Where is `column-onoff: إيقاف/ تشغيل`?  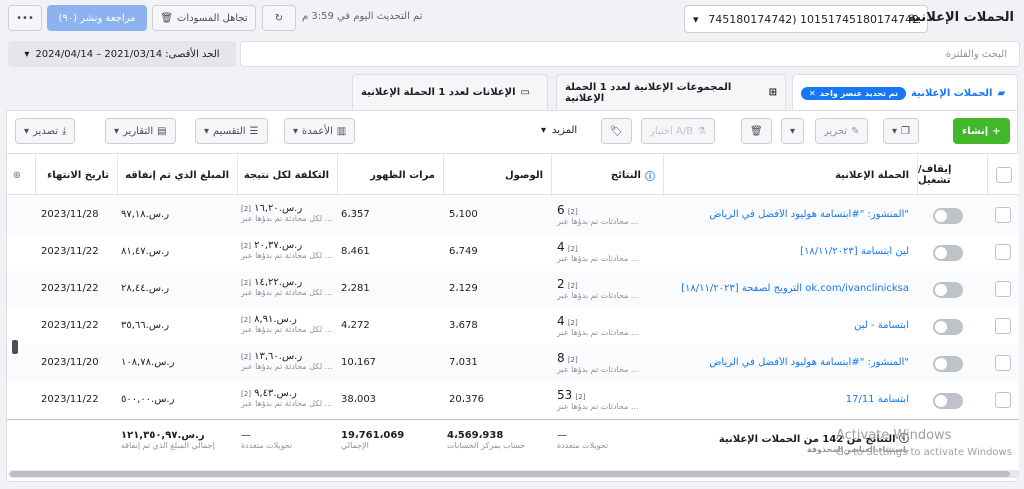
column-onoff: إيقاف/ تشغيل is located at coordinates (952, 175).